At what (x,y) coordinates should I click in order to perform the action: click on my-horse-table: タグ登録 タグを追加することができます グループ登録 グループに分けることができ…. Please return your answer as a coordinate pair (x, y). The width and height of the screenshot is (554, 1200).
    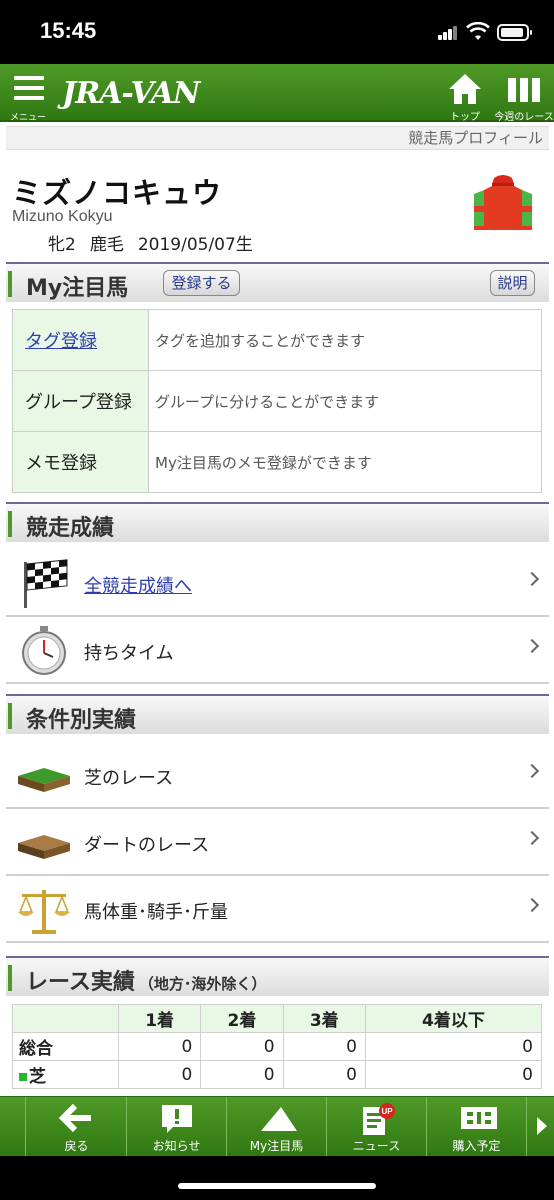
    Looking at the image, I should click on (277, 401).